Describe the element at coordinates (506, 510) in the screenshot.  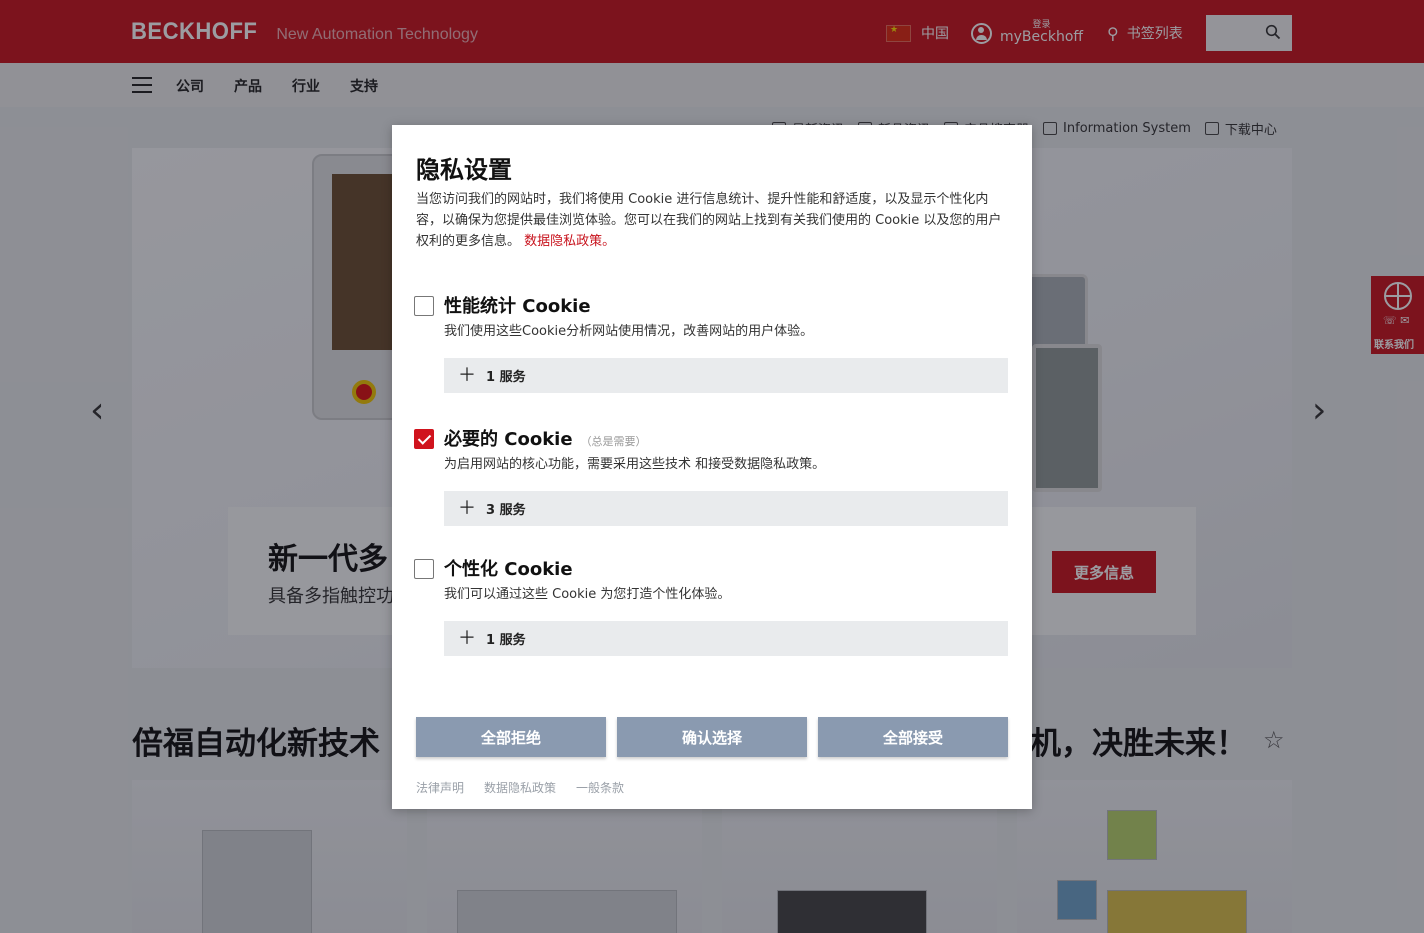
I see `essential-services-label: 3 服务` at that location.